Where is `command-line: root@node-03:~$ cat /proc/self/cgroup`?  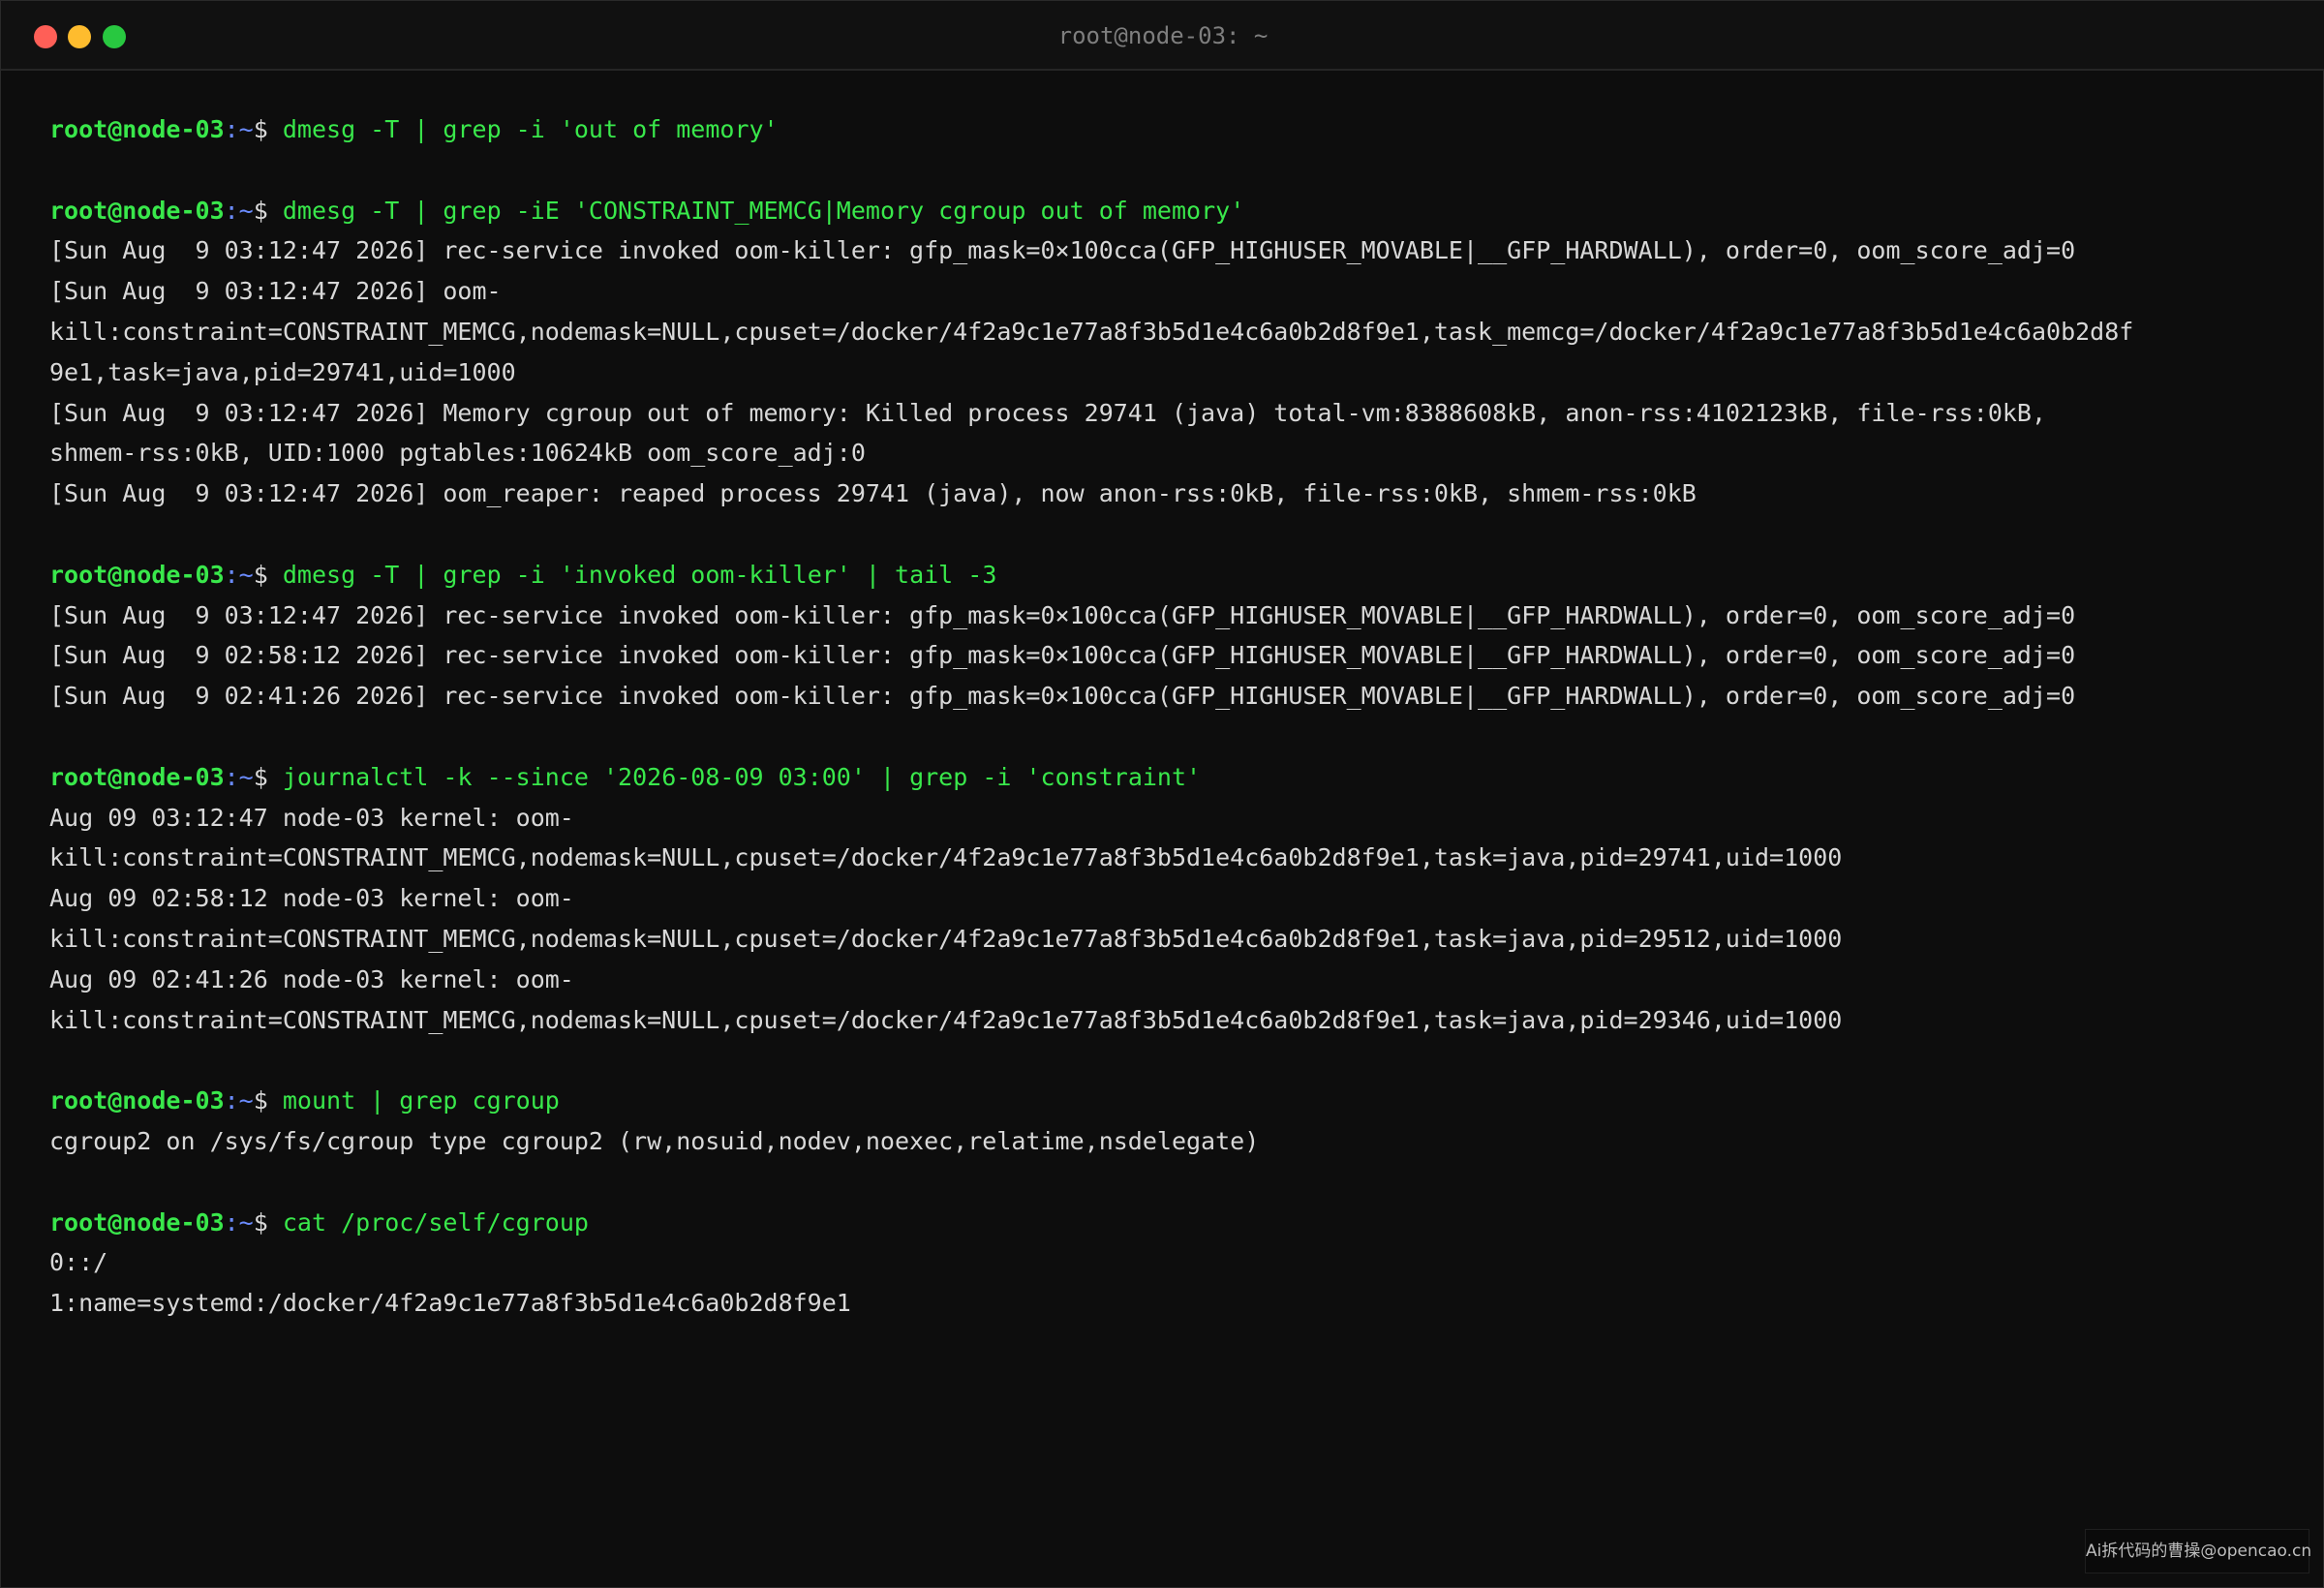
command-line: root@node-03:~$ cat /proc/self/cgroup is located at coordinates (1173, 1223).